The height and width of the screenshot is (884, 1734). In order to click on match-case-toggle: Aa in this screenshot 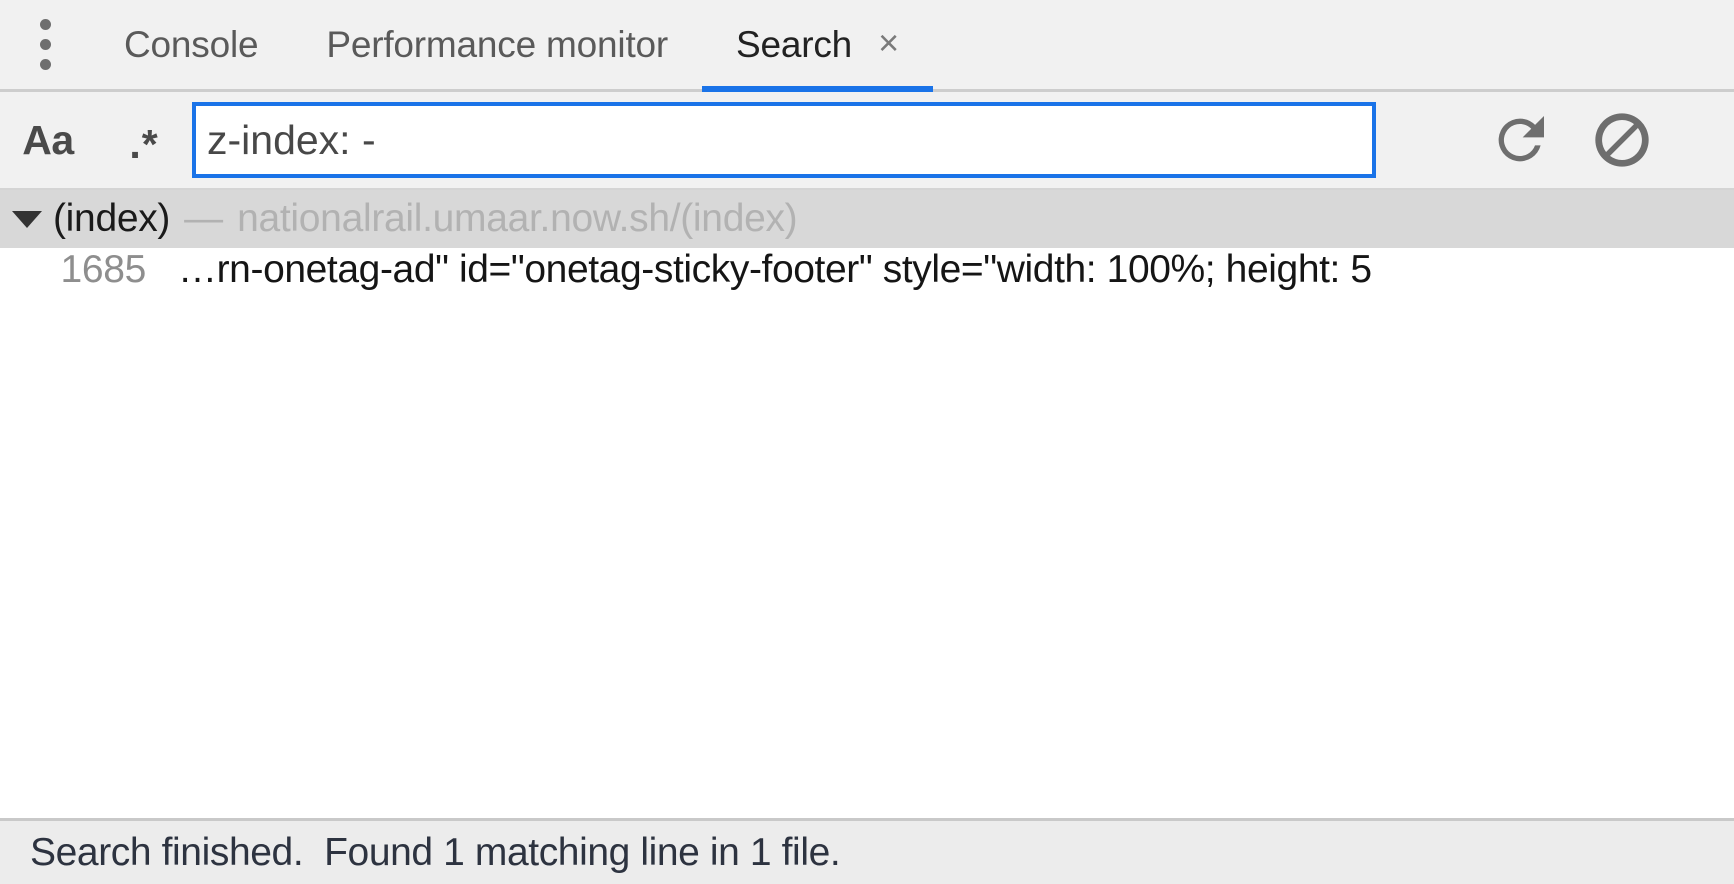, I will do `click(48, 140)`.